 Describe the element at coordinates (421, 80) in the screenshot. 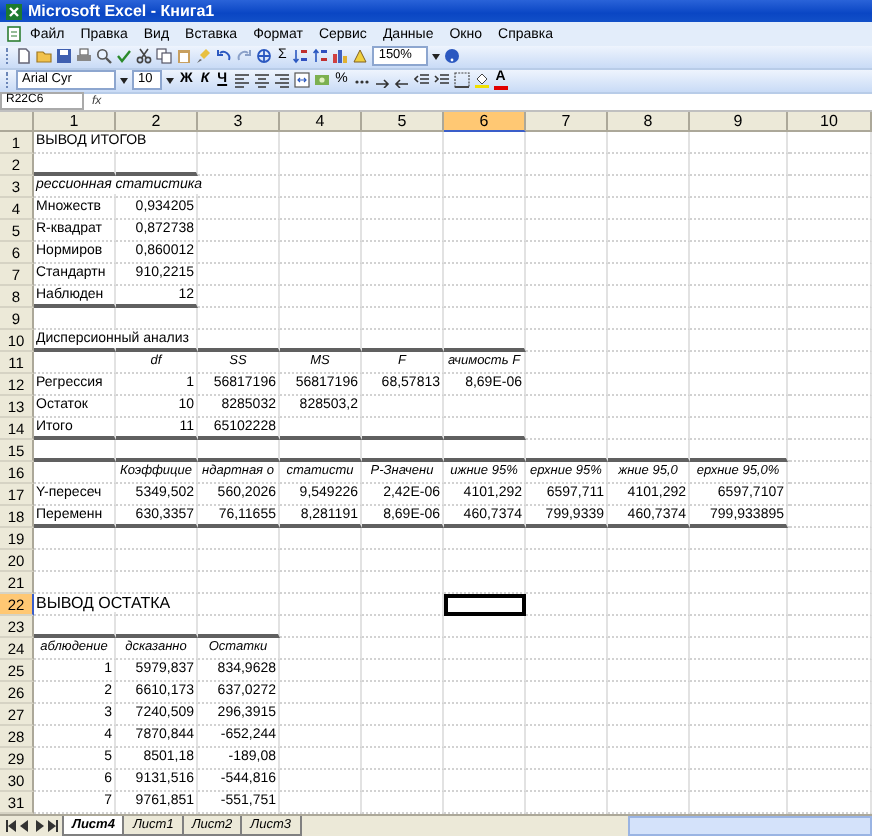

I see `decrease-indent-icon` at that location.